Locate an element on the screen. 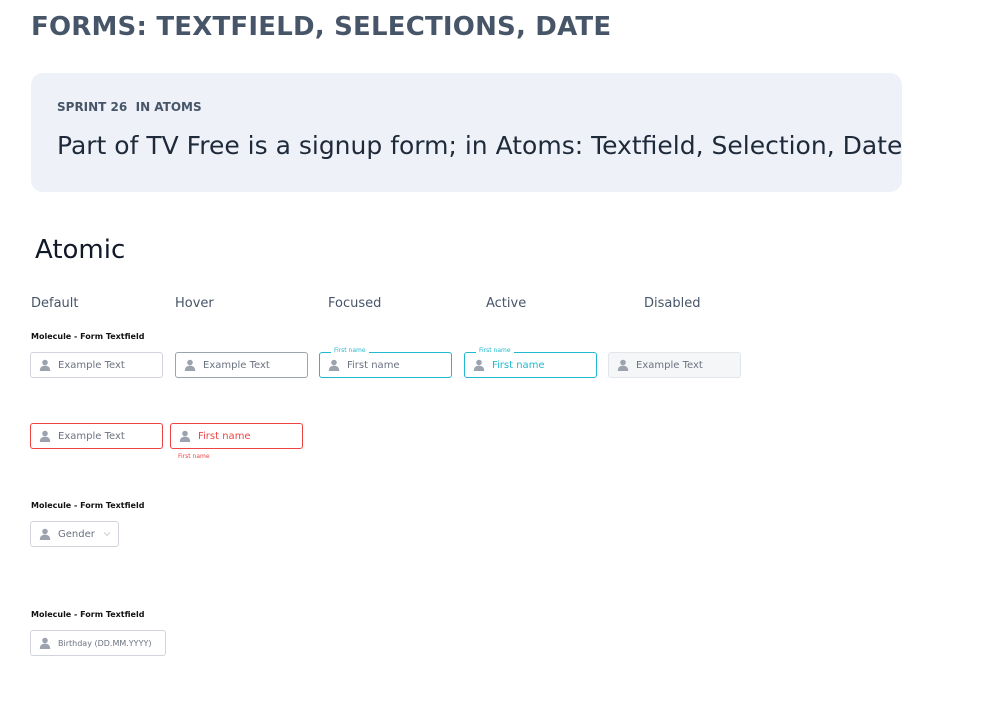 Image resolution: width=987 pixels, height=705 pixels. molecule-label-selection: Molecule - Form Textfield is located at coordinates (88, 505).